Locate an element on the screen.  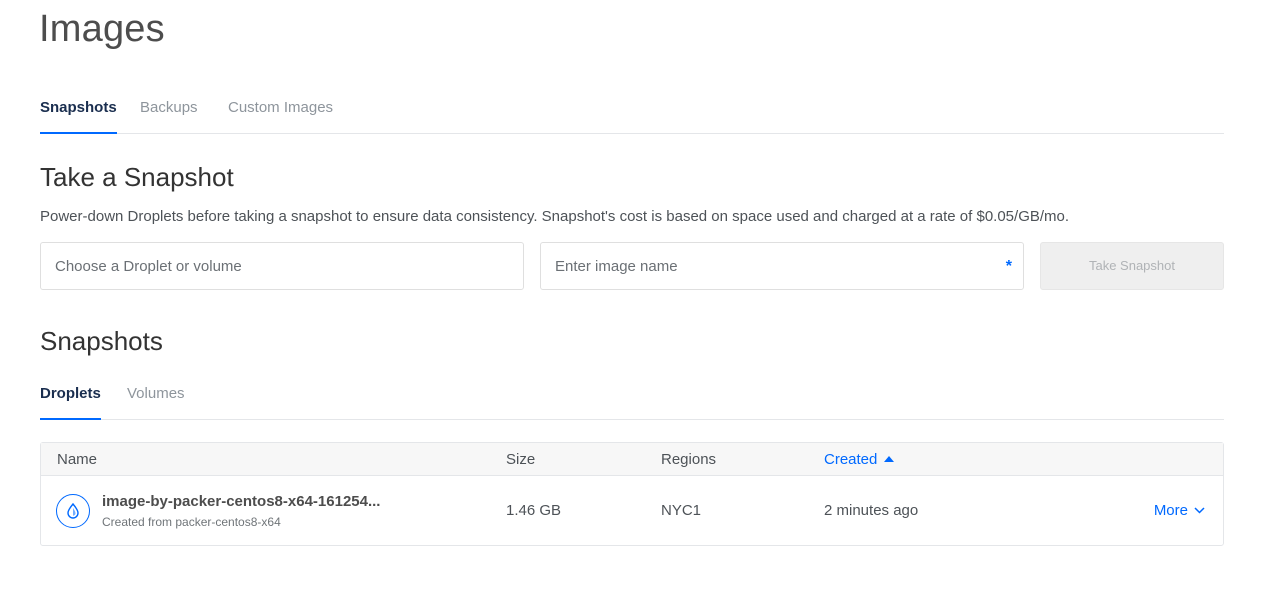
take-snapshot-title: Take a Snapshot is located at coordinates (137, 177).